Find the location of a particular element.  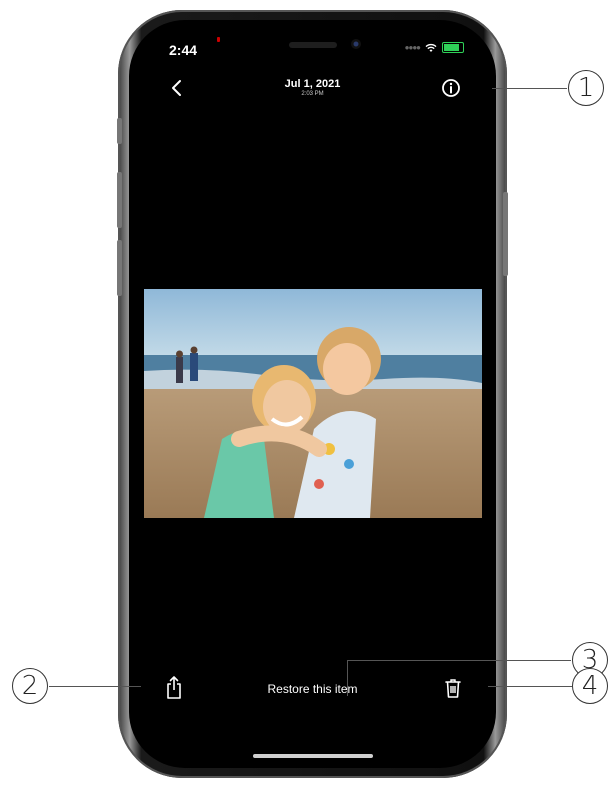

callout-1-line is located at coordinates (529, 88).